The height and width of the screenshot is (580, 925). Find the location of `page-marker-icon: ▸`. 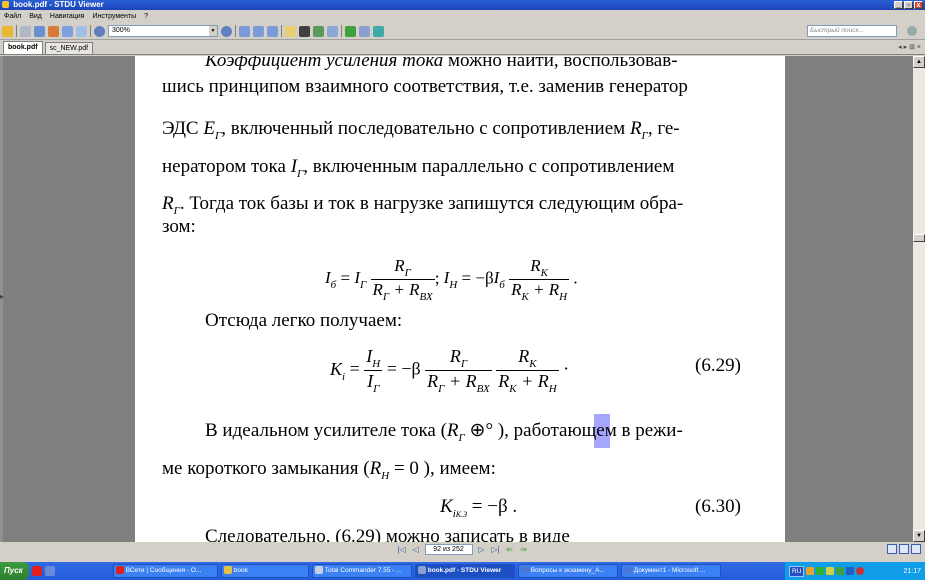

page-marker-icon: ▸ is located at coordinates (2, 296).